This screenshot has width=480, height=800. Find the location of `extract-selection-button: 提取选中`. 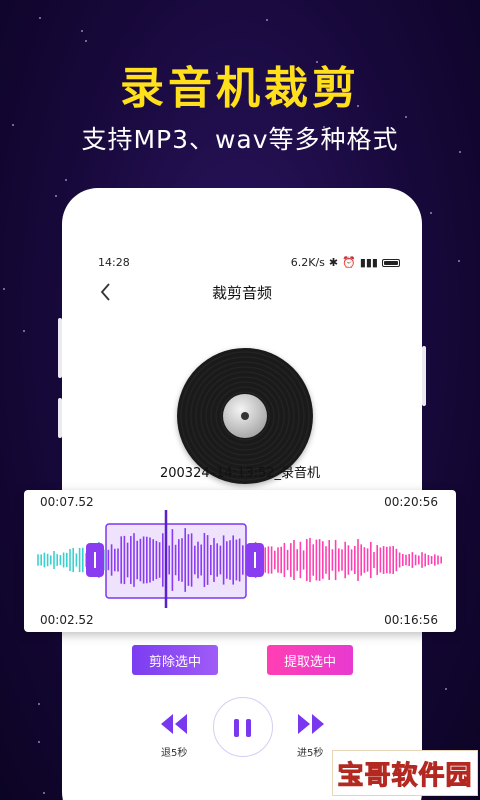

extract-selection-button: 提取选中 is located at coordinates (310, 660).